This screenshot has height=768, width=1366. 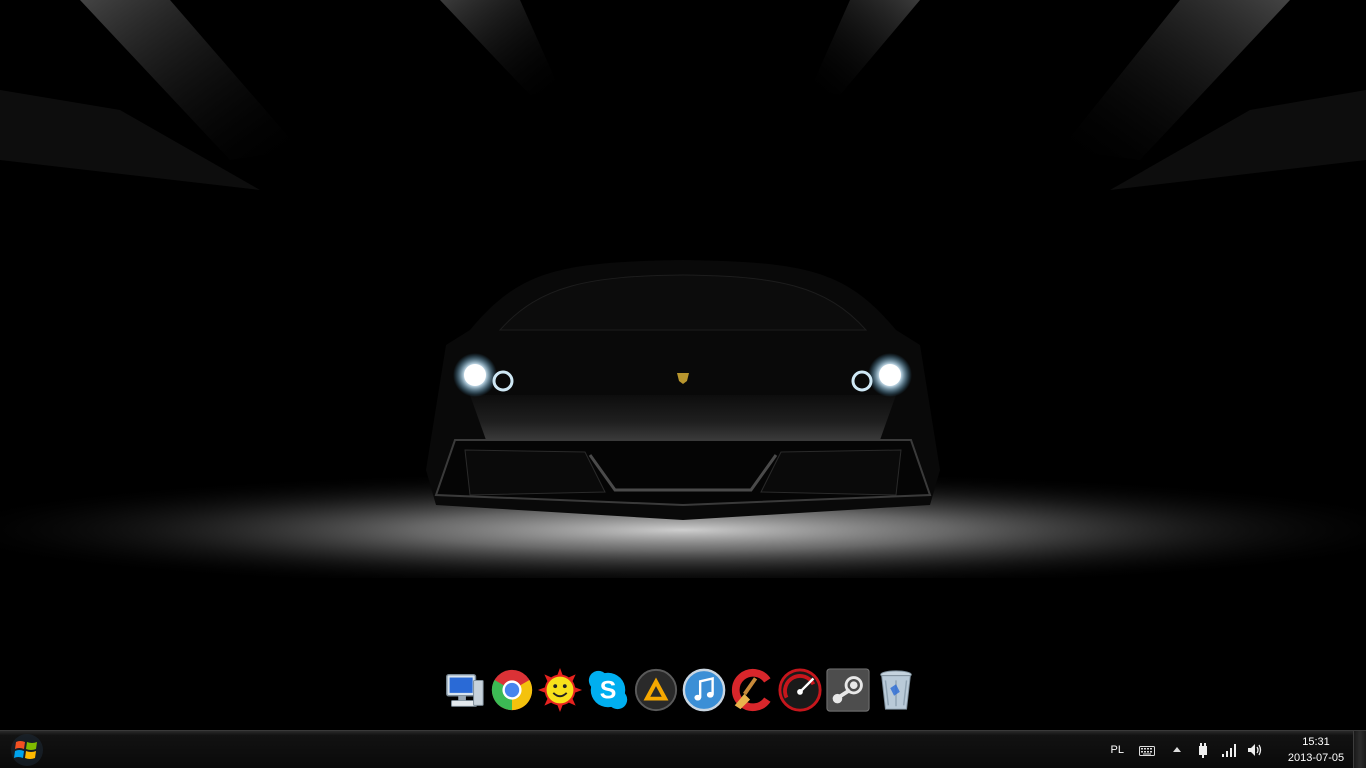 What do you see at coordinates (1229, 750) in the screenshot?
I see `network-signal-icon` at bounding box center [1229, 750].